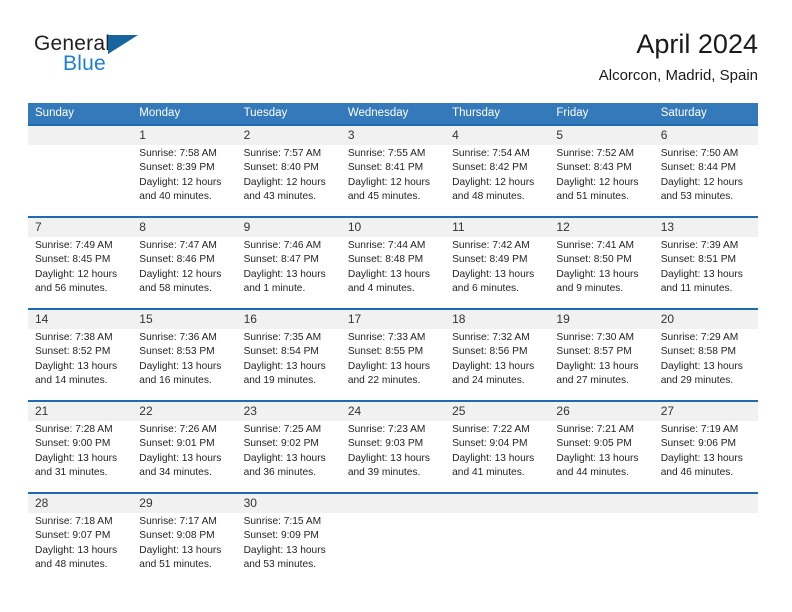 Image resolution: width=792 pixels, height=612 pixels. What do you see at coordinates (699, 429) in the screenshot?
I see `sunrise-text: Sunrise: 7:19 AM` at bounding box center [699, 429].